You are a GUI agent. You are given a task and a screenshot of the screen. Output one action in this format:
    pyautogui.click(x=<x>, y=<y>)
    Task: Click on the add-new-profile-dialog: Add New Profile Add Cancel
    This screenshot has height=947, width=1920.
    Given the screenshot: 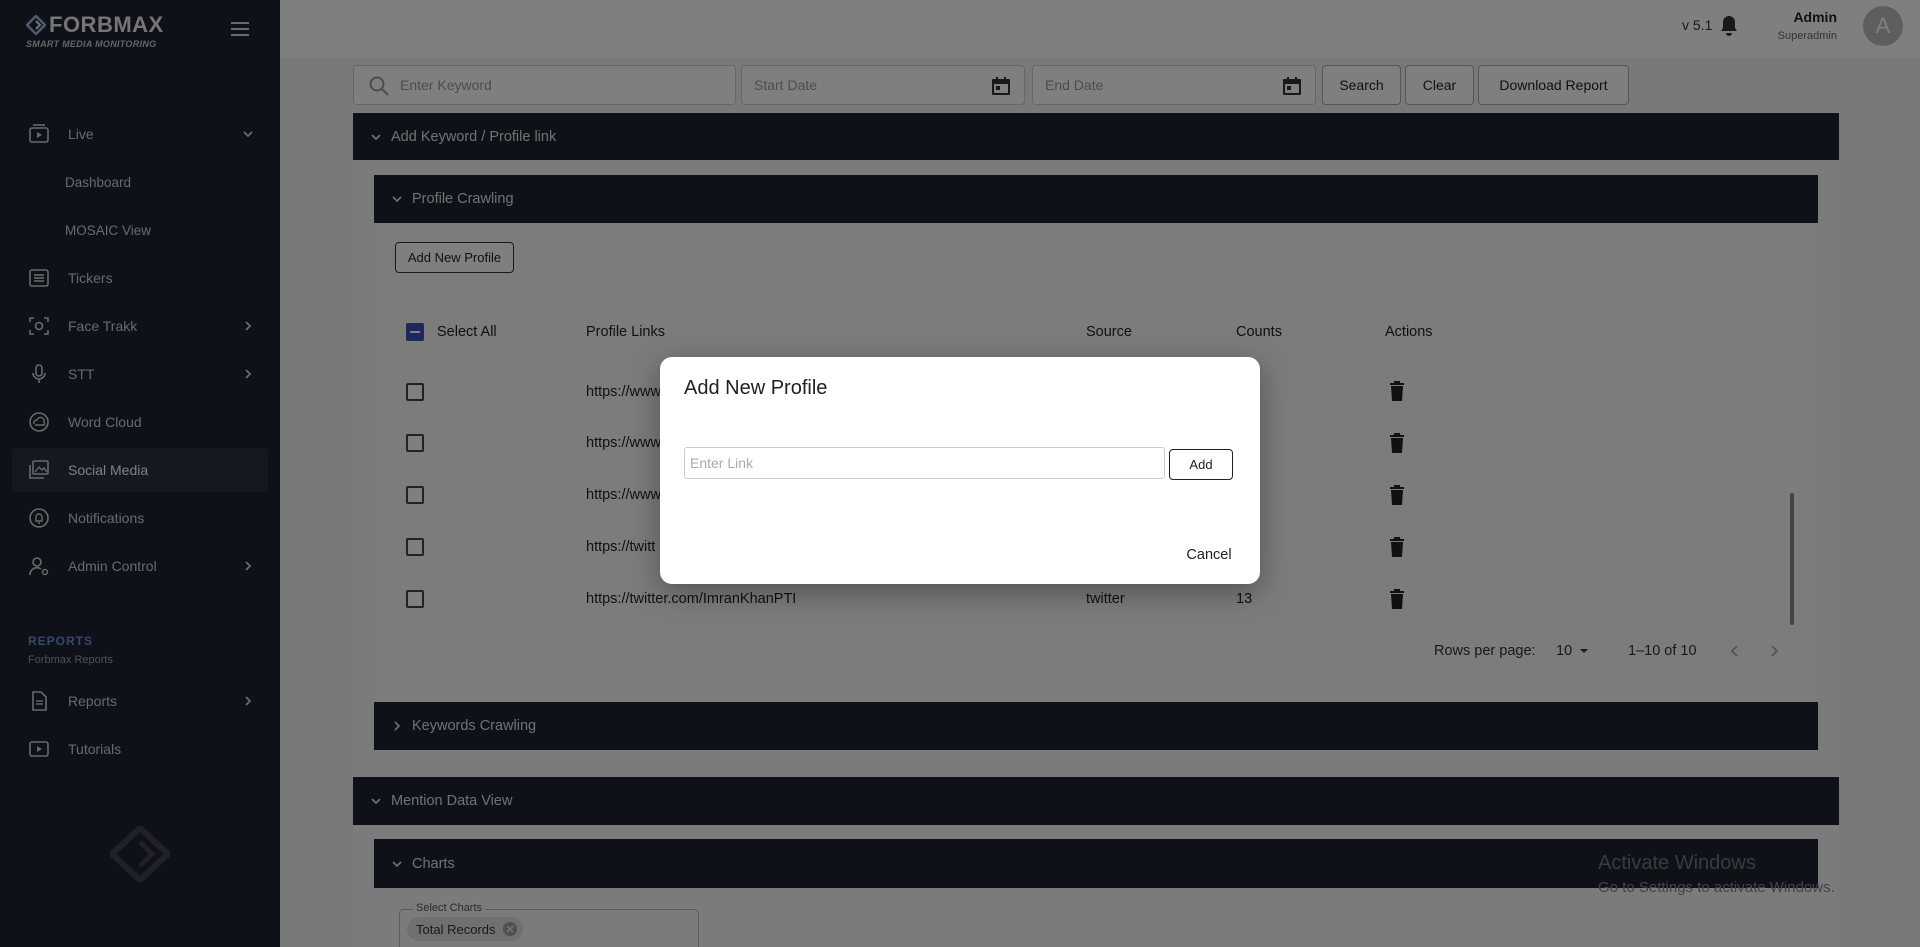 What is the action you would take?
    pyautogui.click(x=960, y=470)
    